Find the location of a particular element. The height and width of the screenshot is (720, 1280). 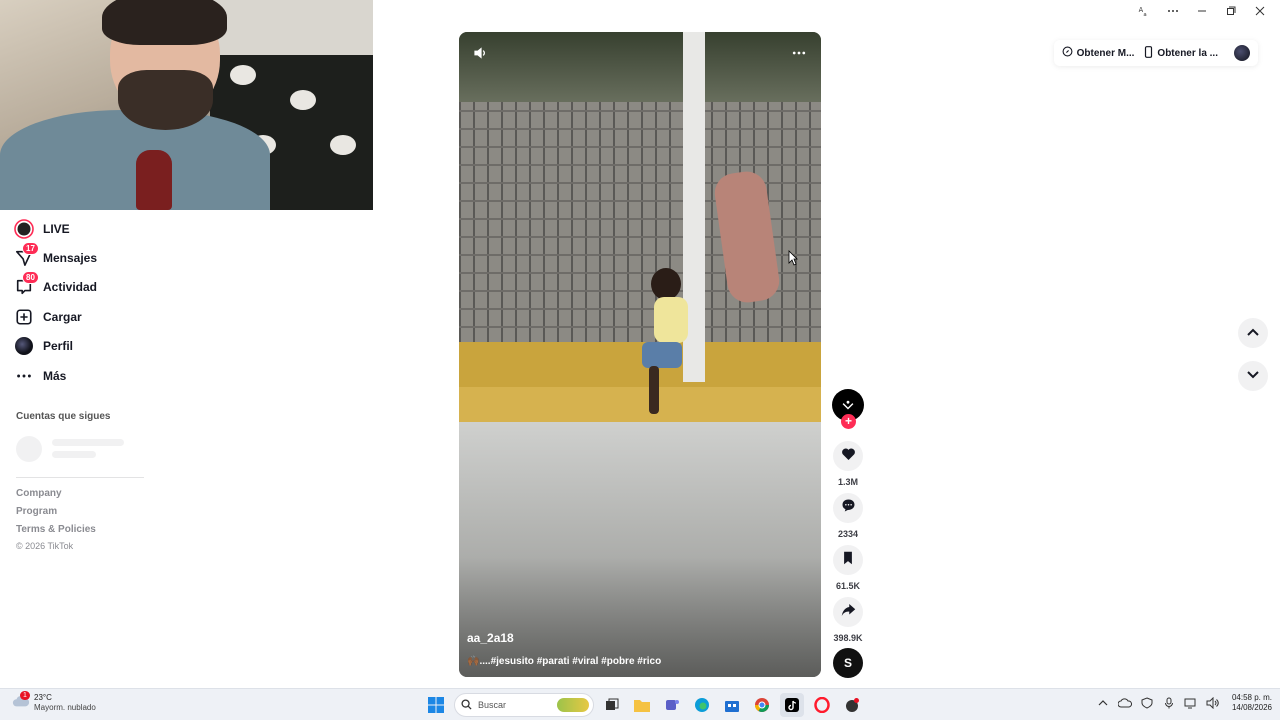

sound-disc-letter: S is located at coordinates (847, 663).